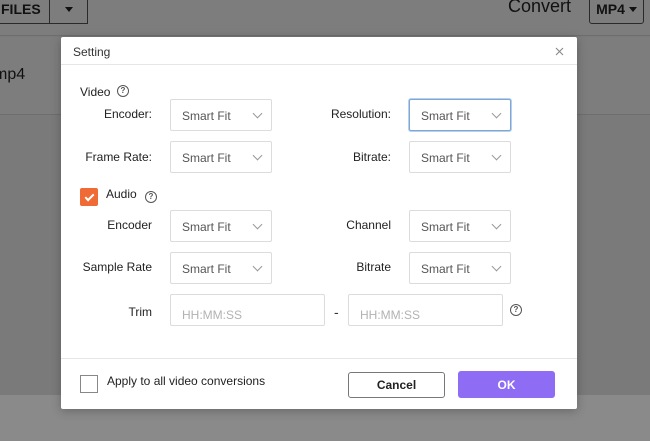 This screenshot has height=441, width=650. Describe the element at coordinates (425, 310) in the screenshot. I see `trim-end-input` at that location.